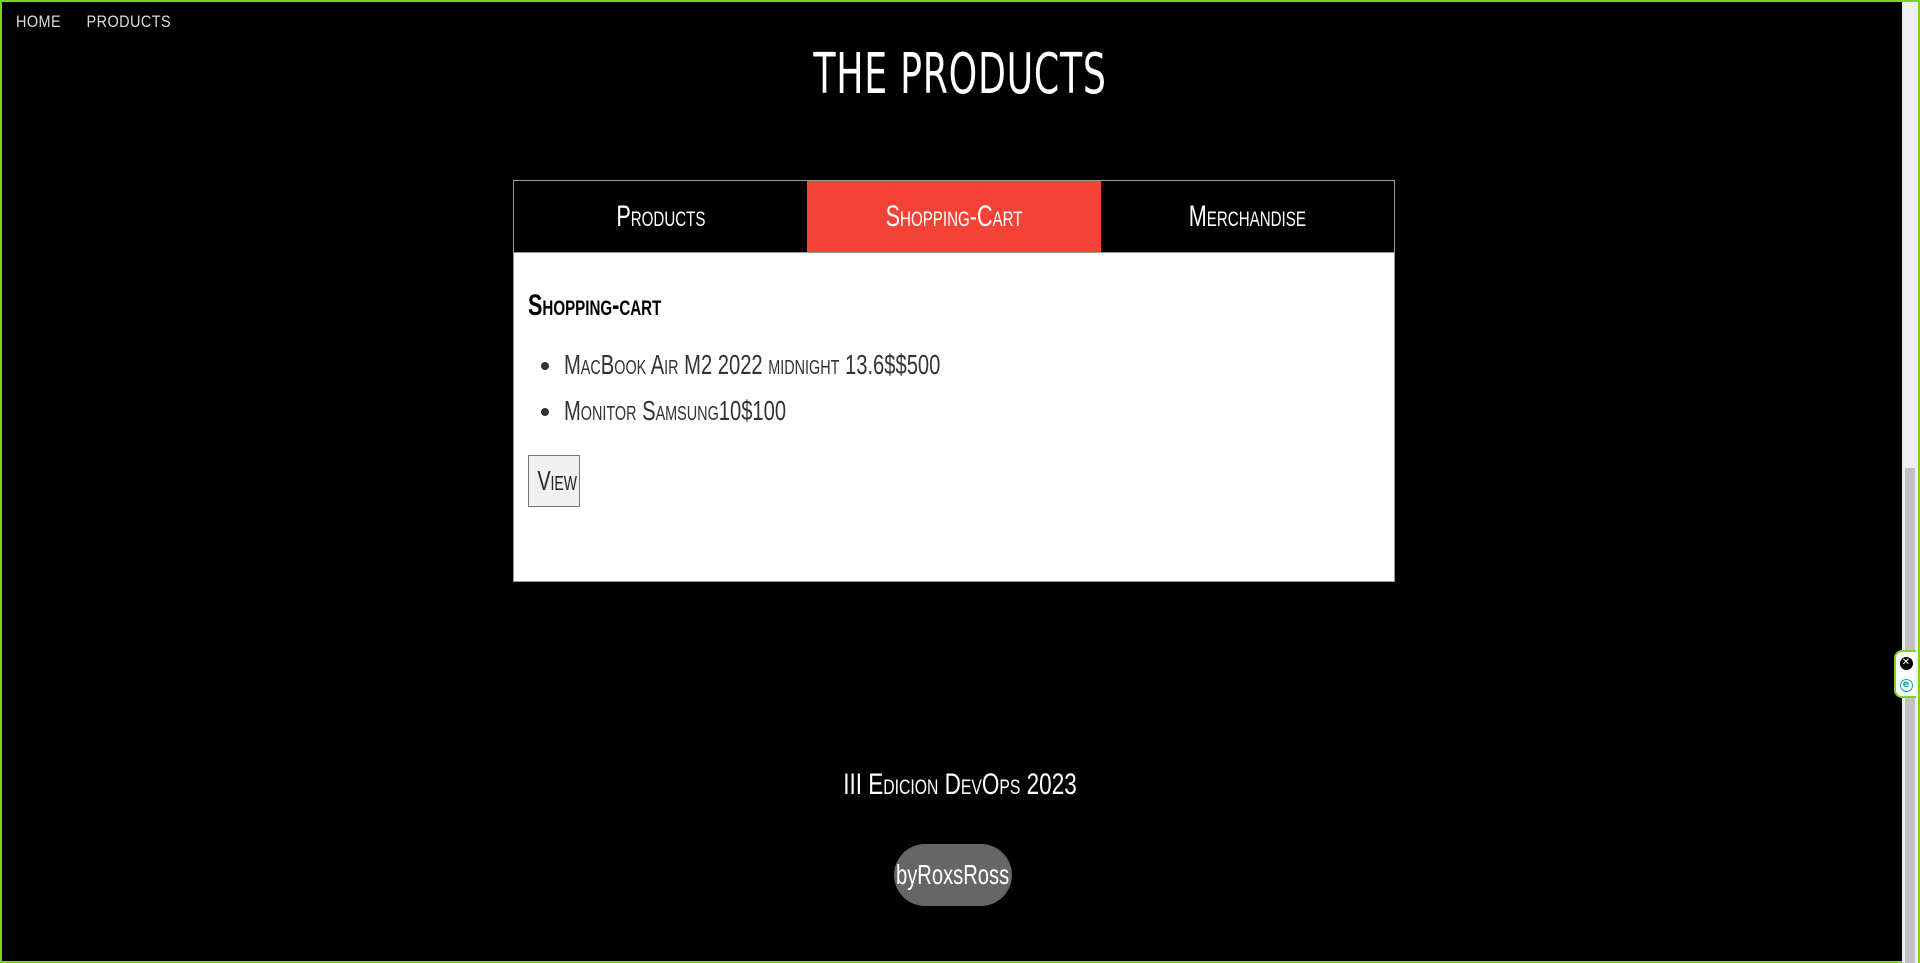  I want to click on extension-widget: ✕ e, so click(1905, 674).